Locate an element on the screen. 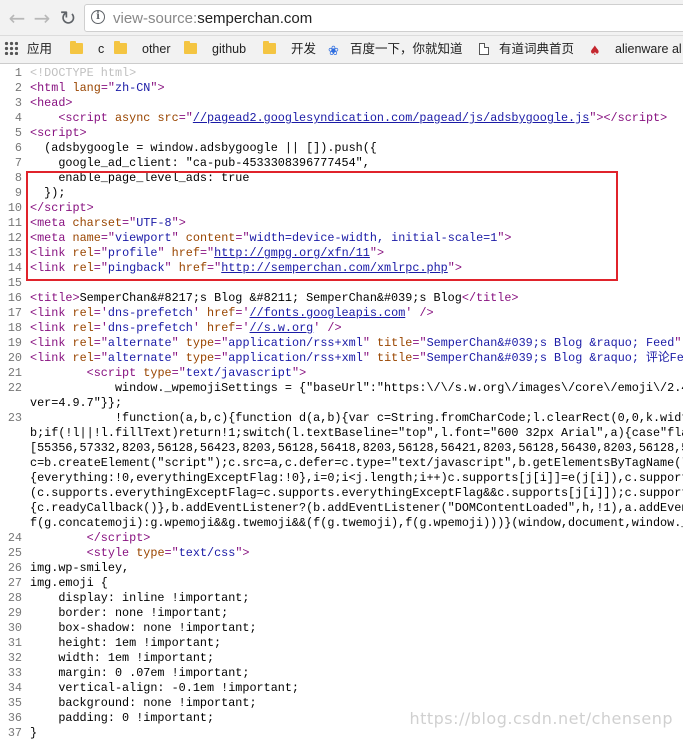 The width and height of the screenshot is (683, 742). line-number: 33 is located at coordinates (14, 673).